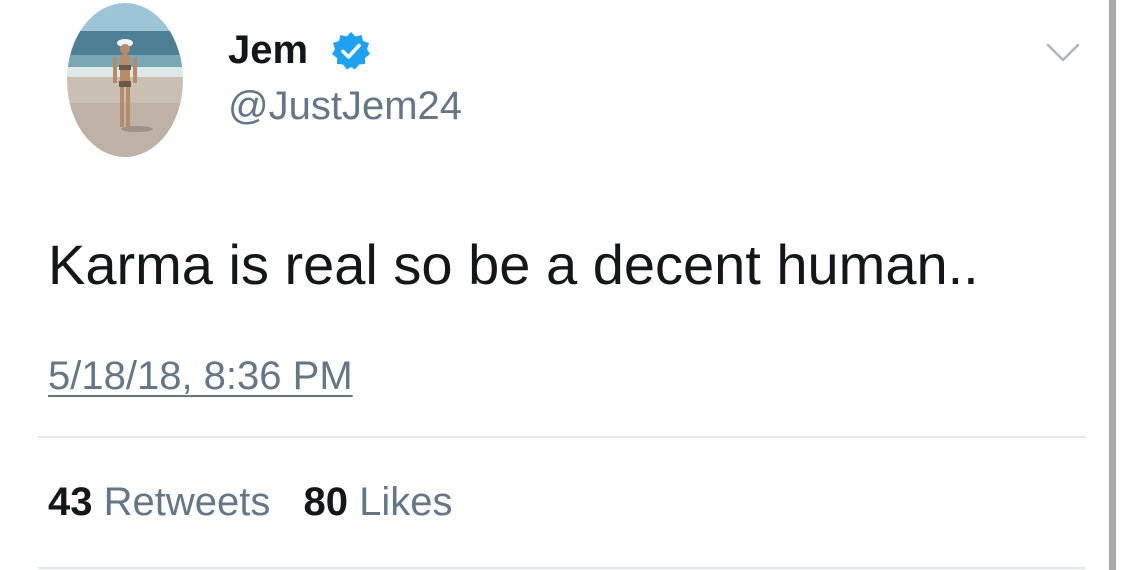 The width and height of the screenshot is (1125, 570). I want to click on retweets-label: Retweets, so click(187, 502).